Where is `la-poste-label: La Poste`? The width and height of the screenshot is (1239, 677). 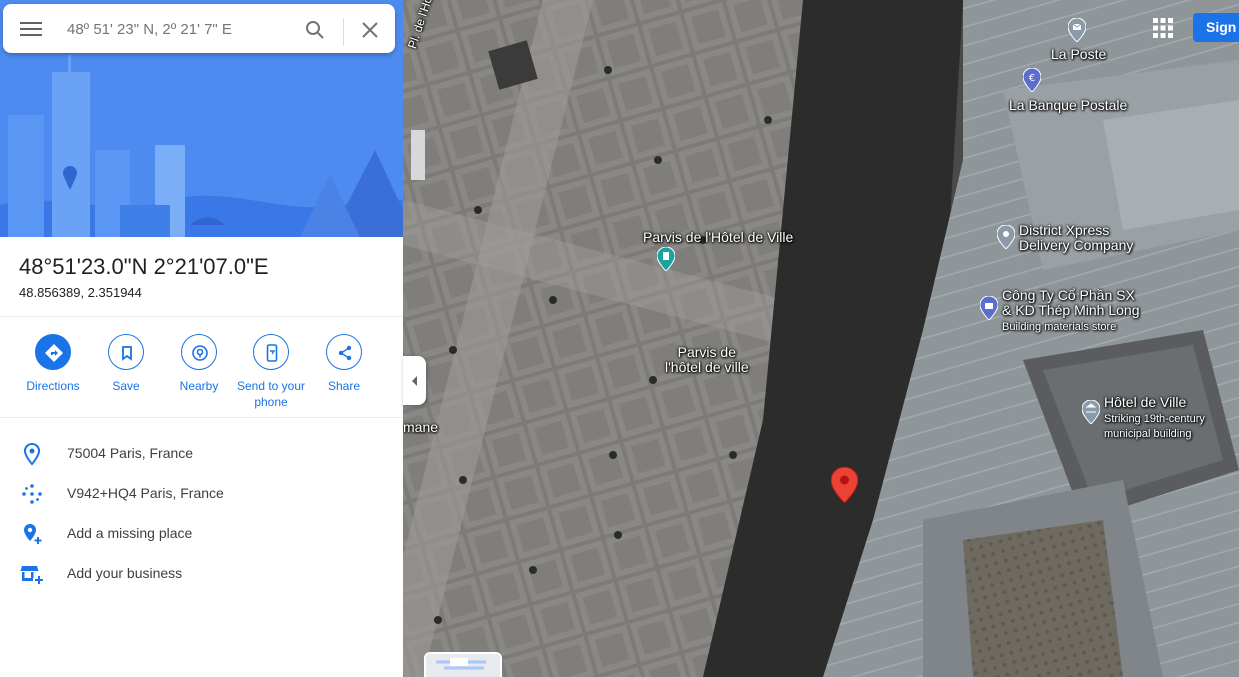
la-poste-label: La Poste is located at coordinates (1078, 54).